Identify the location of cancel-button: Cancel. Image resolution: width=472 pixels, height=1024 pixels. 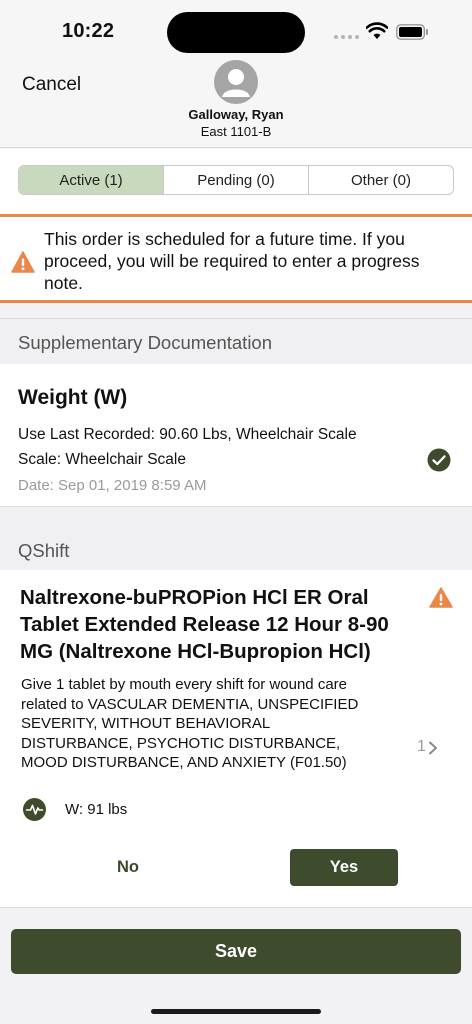
(51, 85).